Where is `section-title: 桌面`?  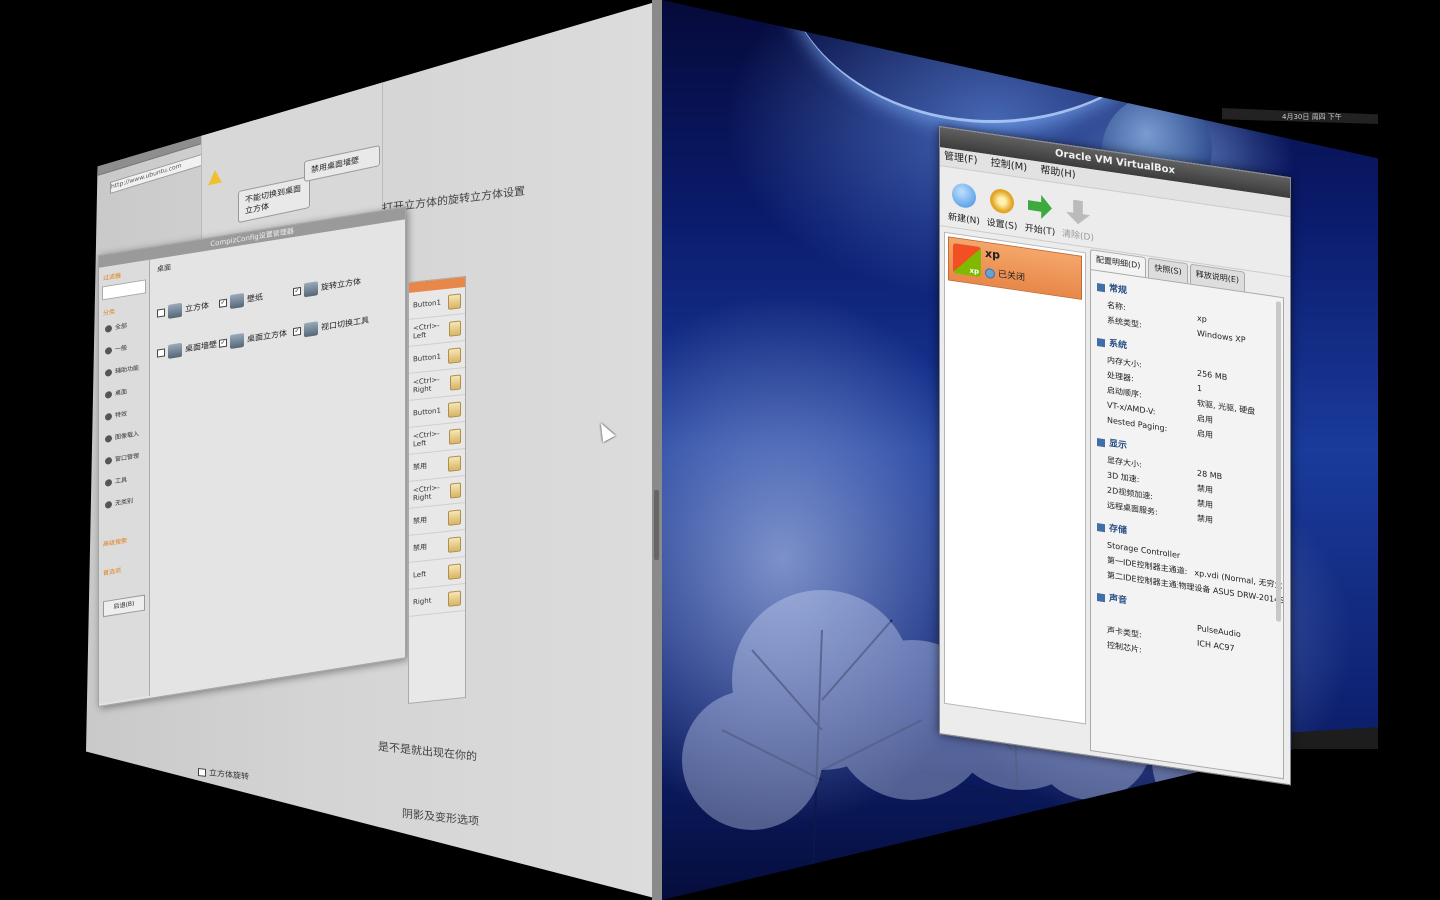
section-title: 桌面 is located at coordinates (164, 268).